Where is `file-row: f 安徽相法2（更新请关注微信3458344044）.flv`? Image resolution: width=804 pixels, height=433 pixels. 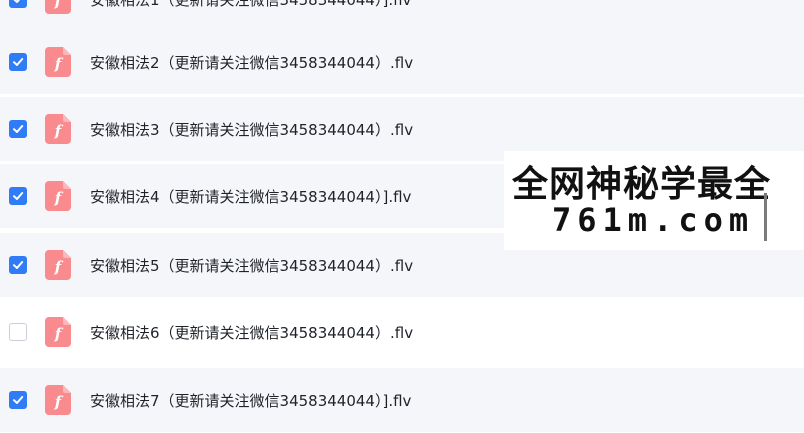 file-row: f 安徽相法2（更新请关注微信3458344044）.flv is located at coordinates (402, 62).